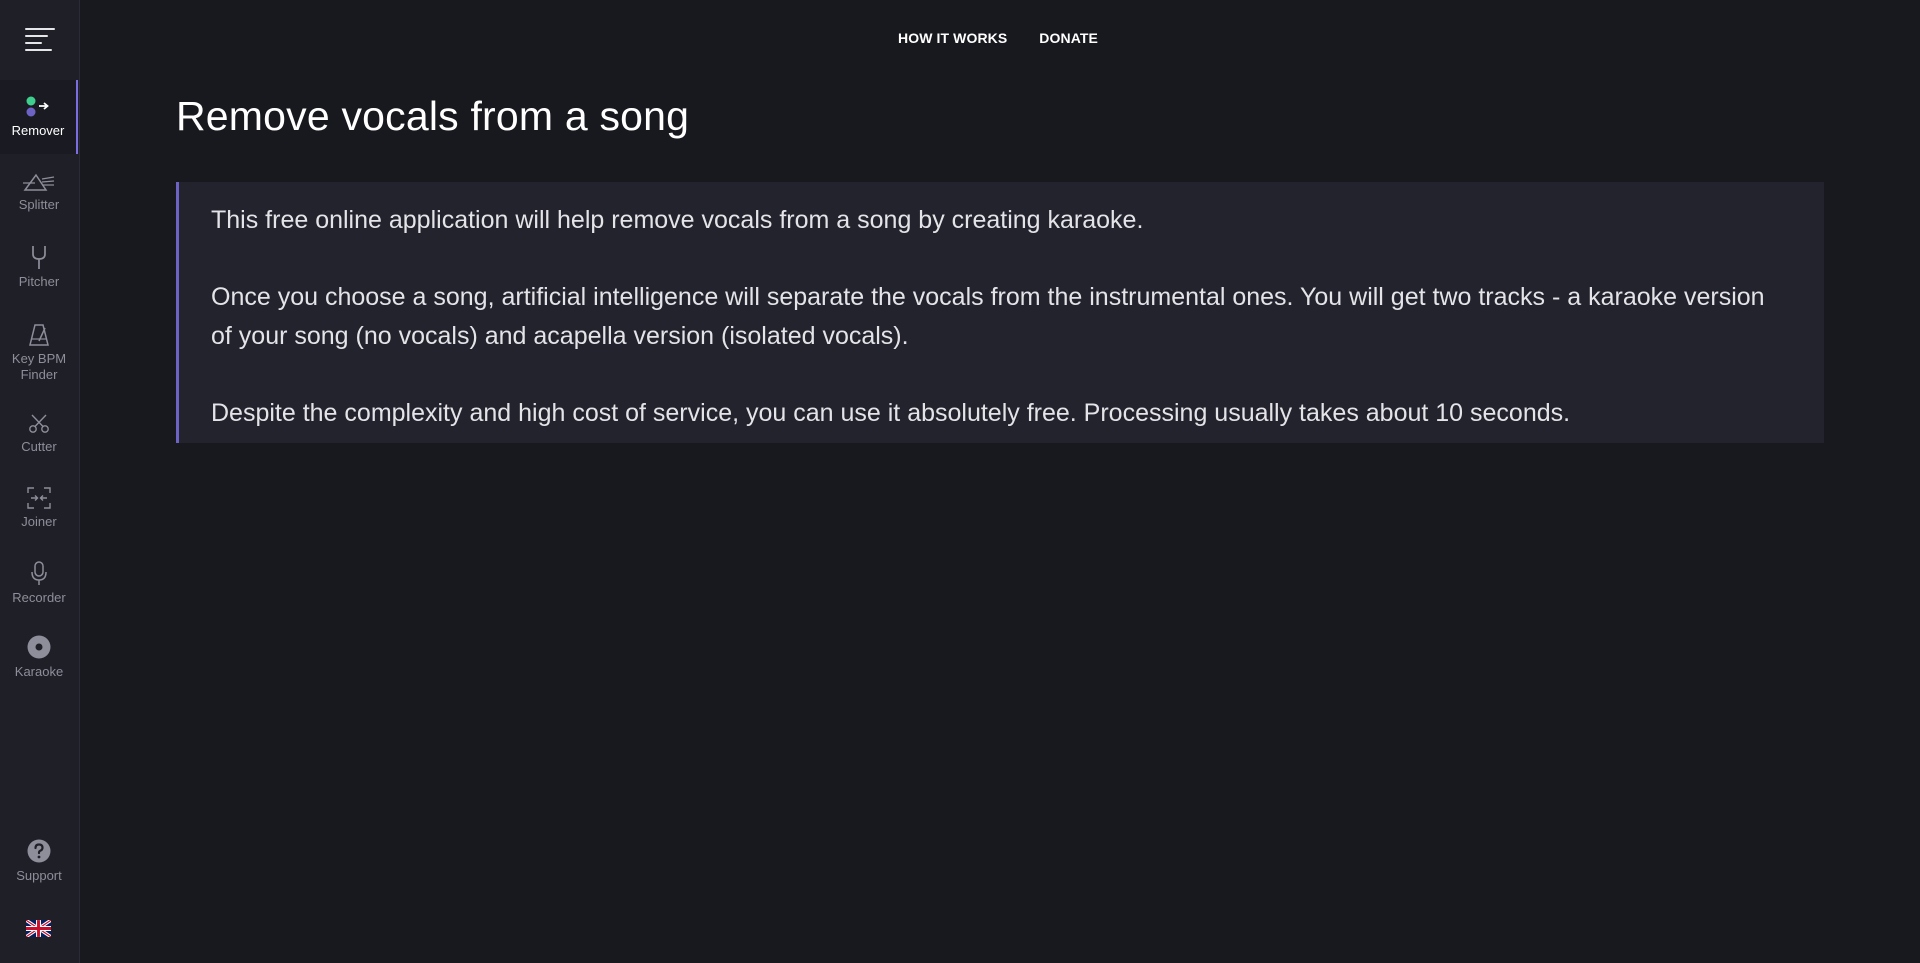  What do you see at coordinates (39, 521) in the screenshot?
I see `sidebar-item-label: Joiner` at bounding box center [39, 521].